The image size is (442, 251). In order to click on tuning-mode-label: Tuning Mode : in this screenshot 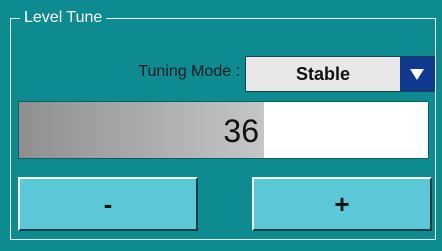, I will do `click(189, 71)`.